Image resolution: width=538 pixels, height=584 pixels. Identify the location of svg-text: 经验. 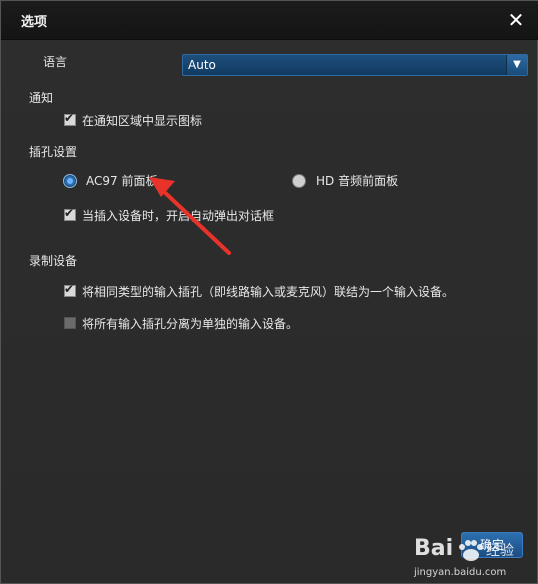
(500, 551).